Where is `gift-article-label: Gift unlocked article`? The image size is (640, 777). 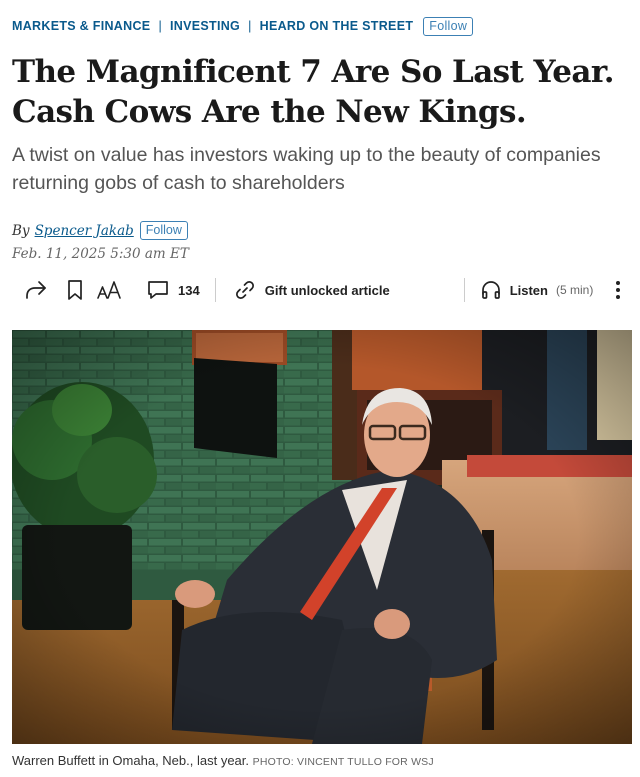 gift-article-label: Gift unlocked article is located at coordinates (327, 290).